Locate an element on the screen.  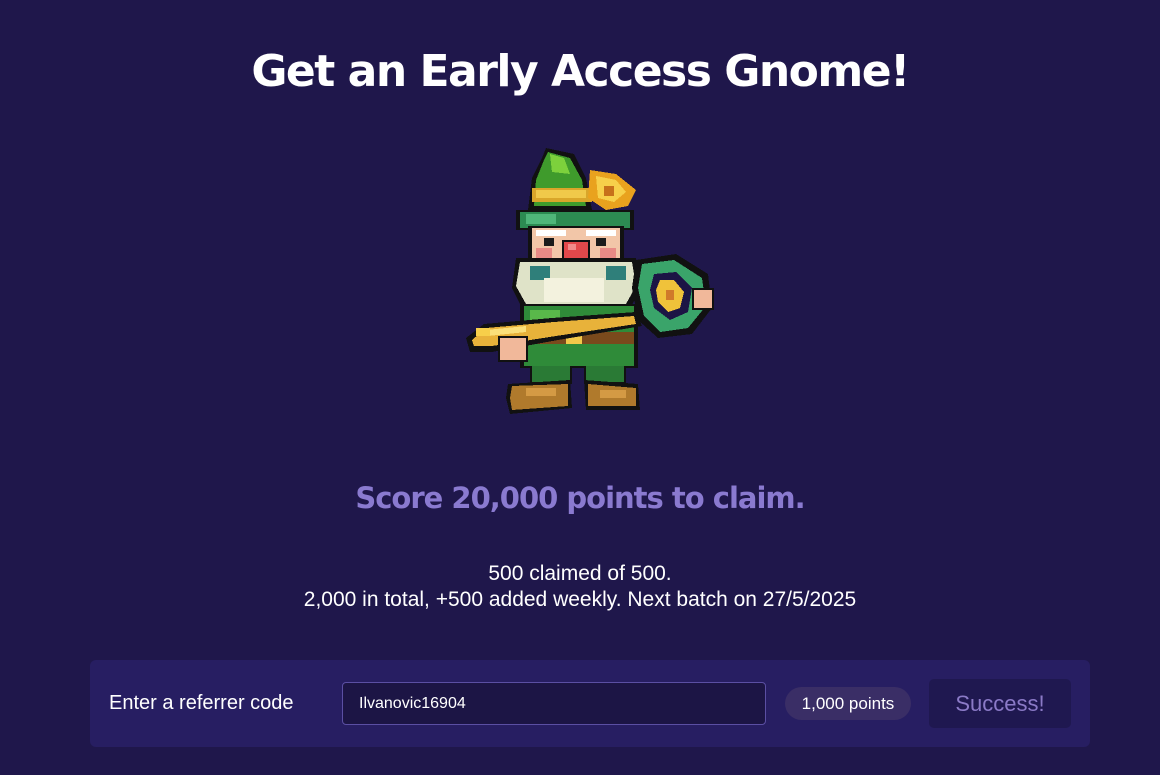
success-button: Success! is located at coordinates (1000, 703).